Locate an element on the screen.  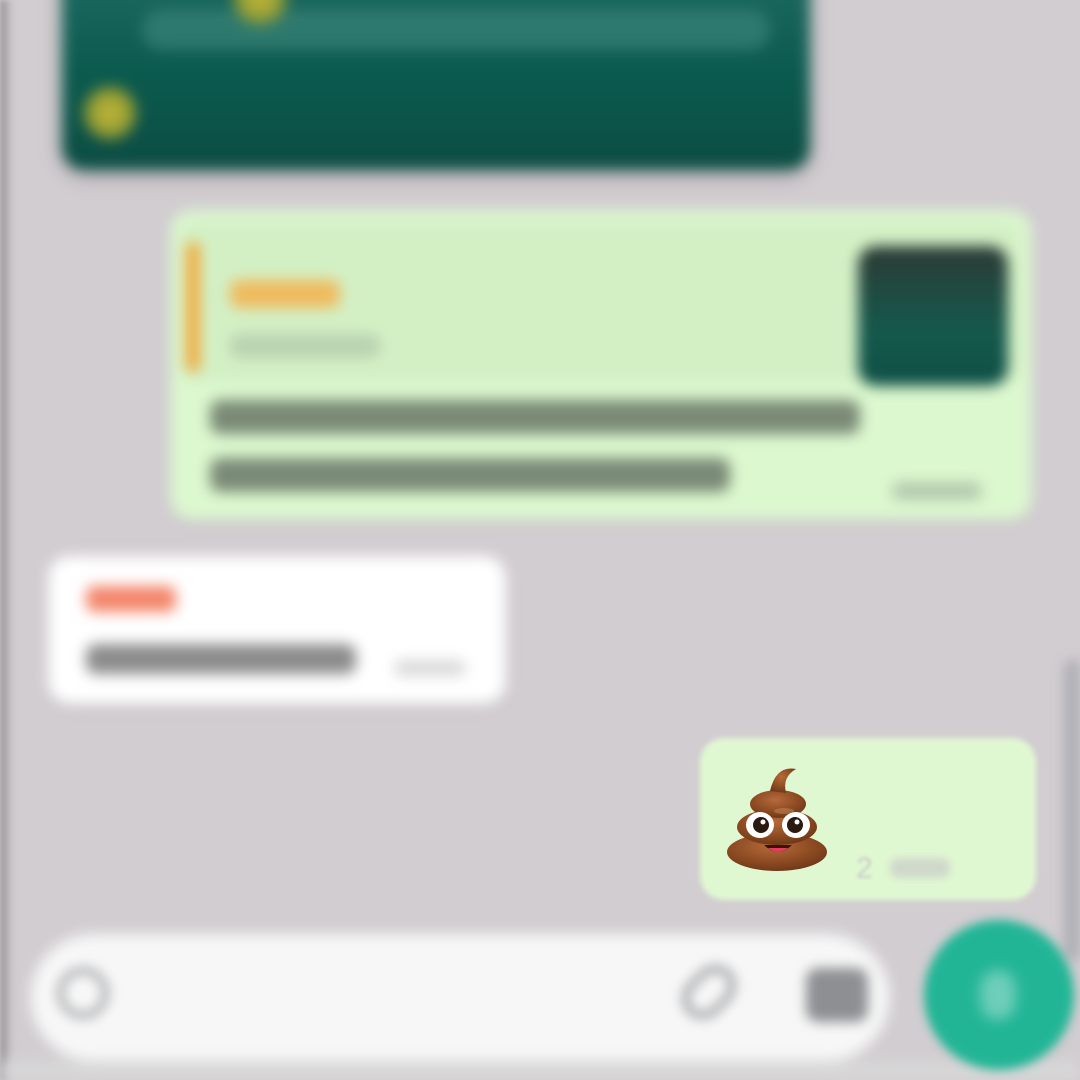
quoted-message is located at coordinates (600, 304).